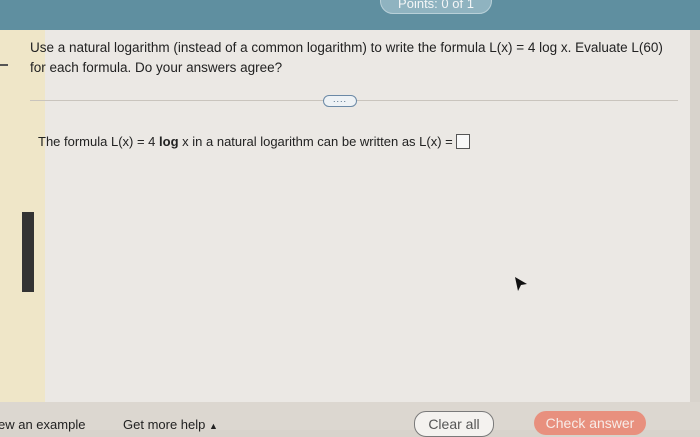 The image size is (700, 437). Describe the element at coordinates (4, 65) in the screenshot. I see `left-edge-marker` at that location.